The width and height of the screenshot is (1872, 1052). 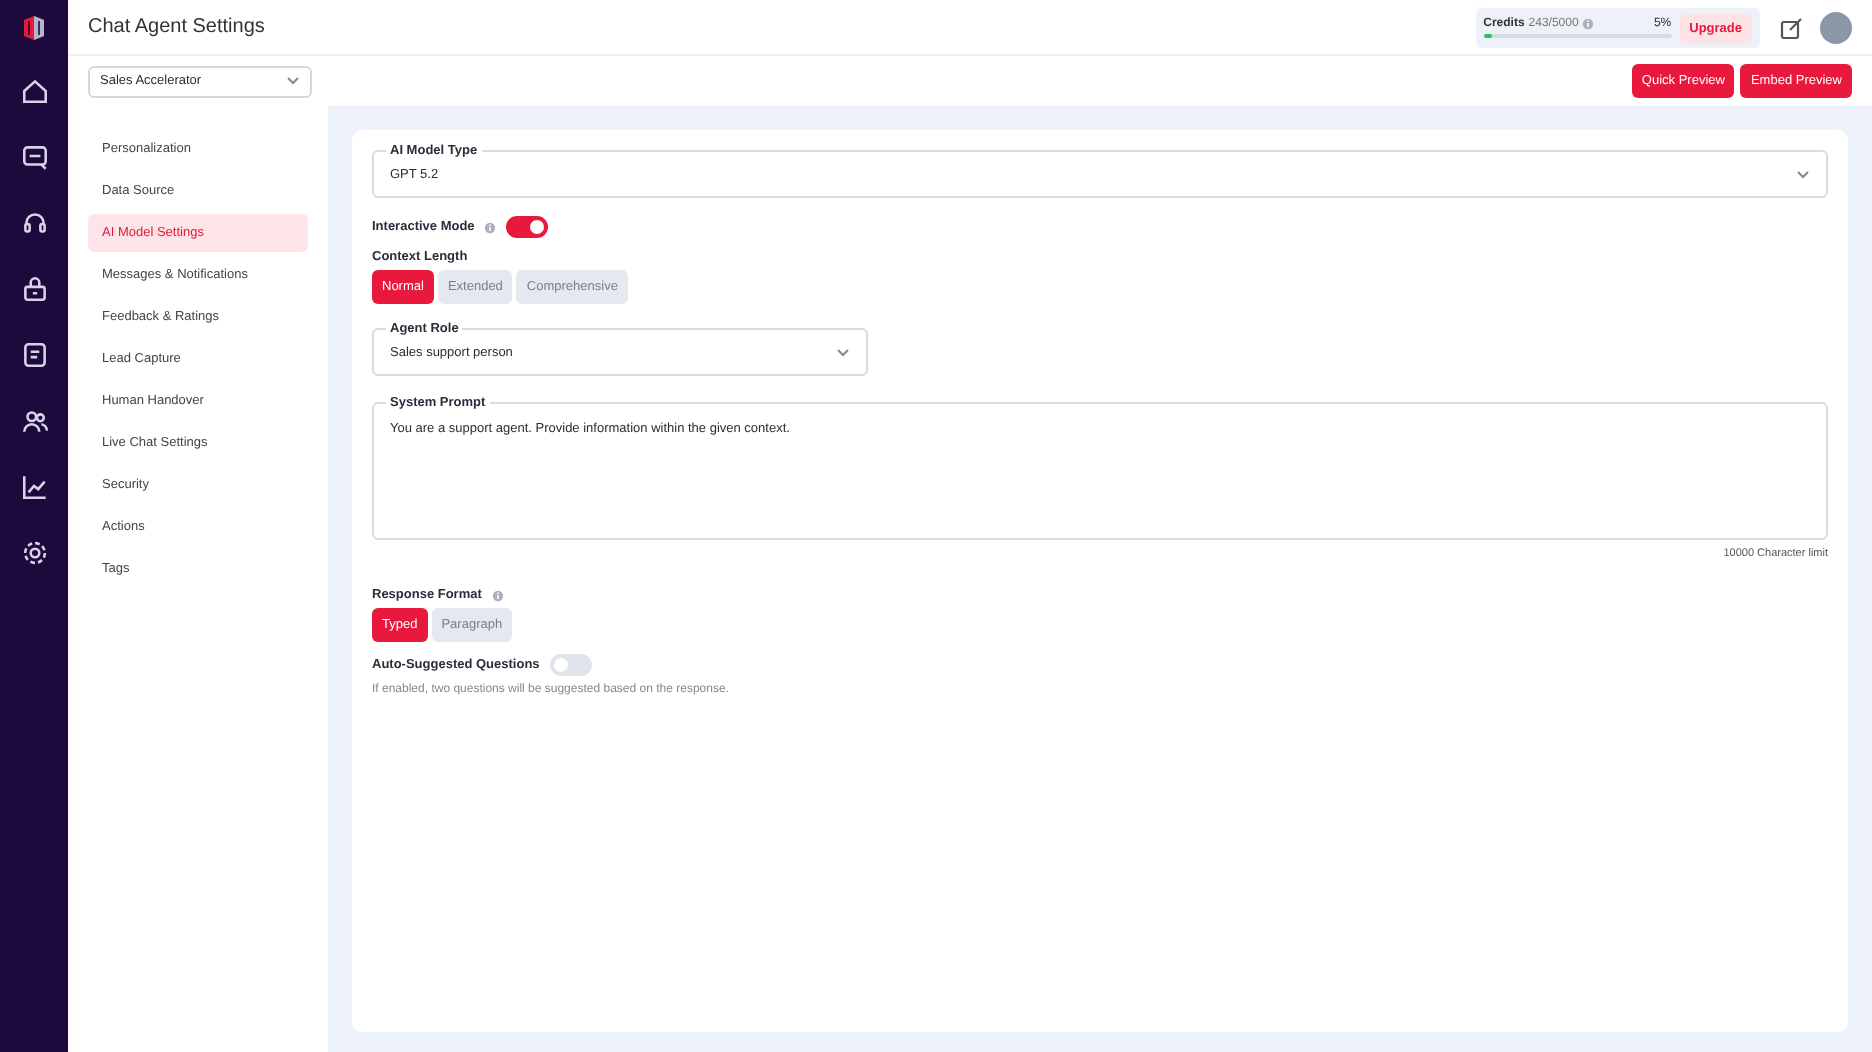 What do you see at coordinates (34, 28) in the screenshot?
I see `logo-icon` at bounding box center [34, 28].